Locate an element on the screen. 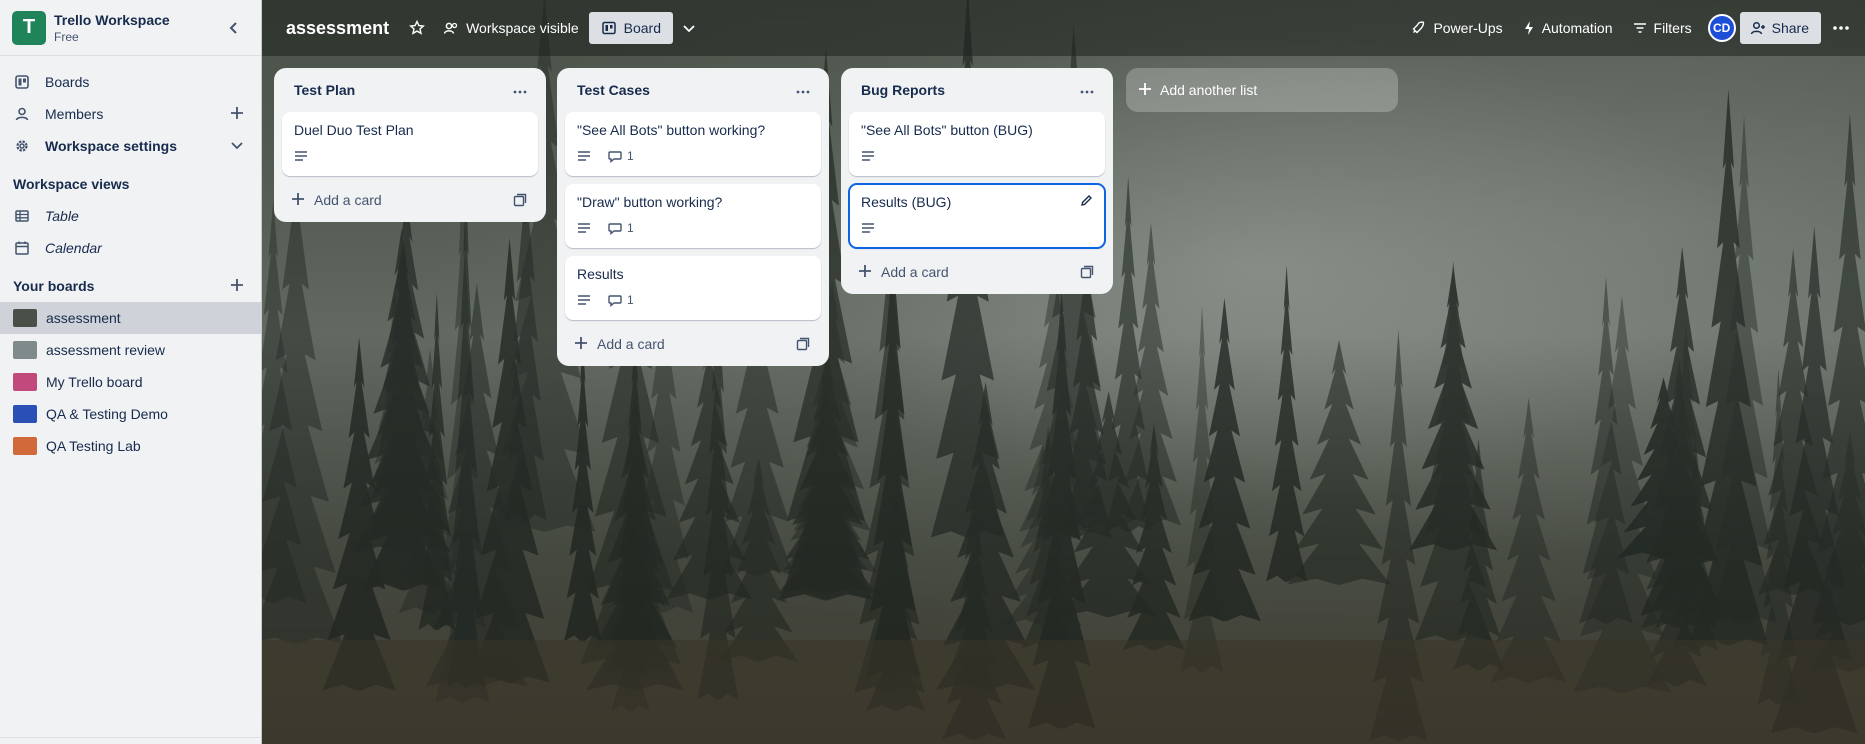 This screenshot has width=1865, height=744. view-tab-board: Board is located at coordinates (630, 28).